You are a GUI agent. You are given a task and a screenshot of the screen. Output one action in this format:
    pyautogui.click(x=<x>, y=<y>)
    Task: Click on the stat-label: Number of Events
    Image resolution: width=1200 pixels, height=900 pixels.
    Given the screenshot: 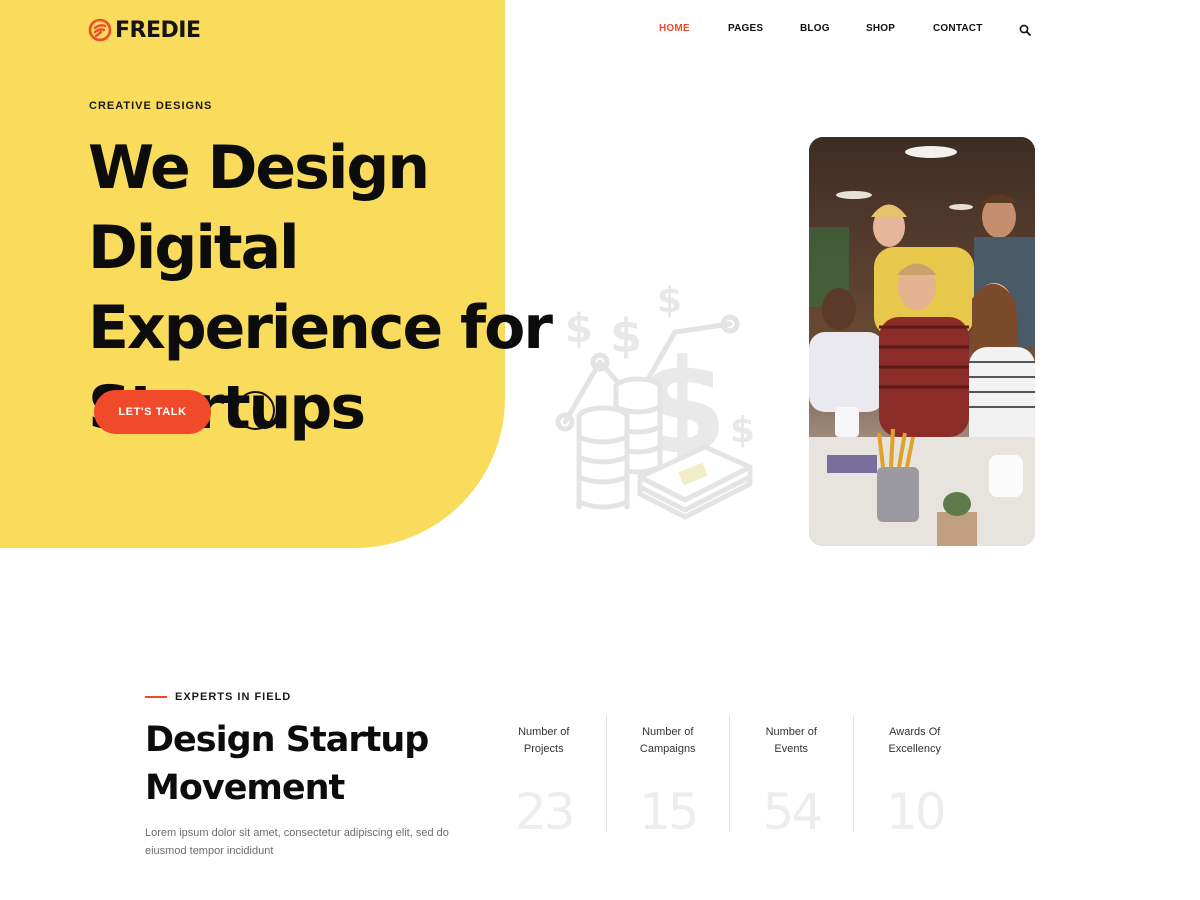 What is the action you would take?
    pyautogui.click(x=791, y=741)
    